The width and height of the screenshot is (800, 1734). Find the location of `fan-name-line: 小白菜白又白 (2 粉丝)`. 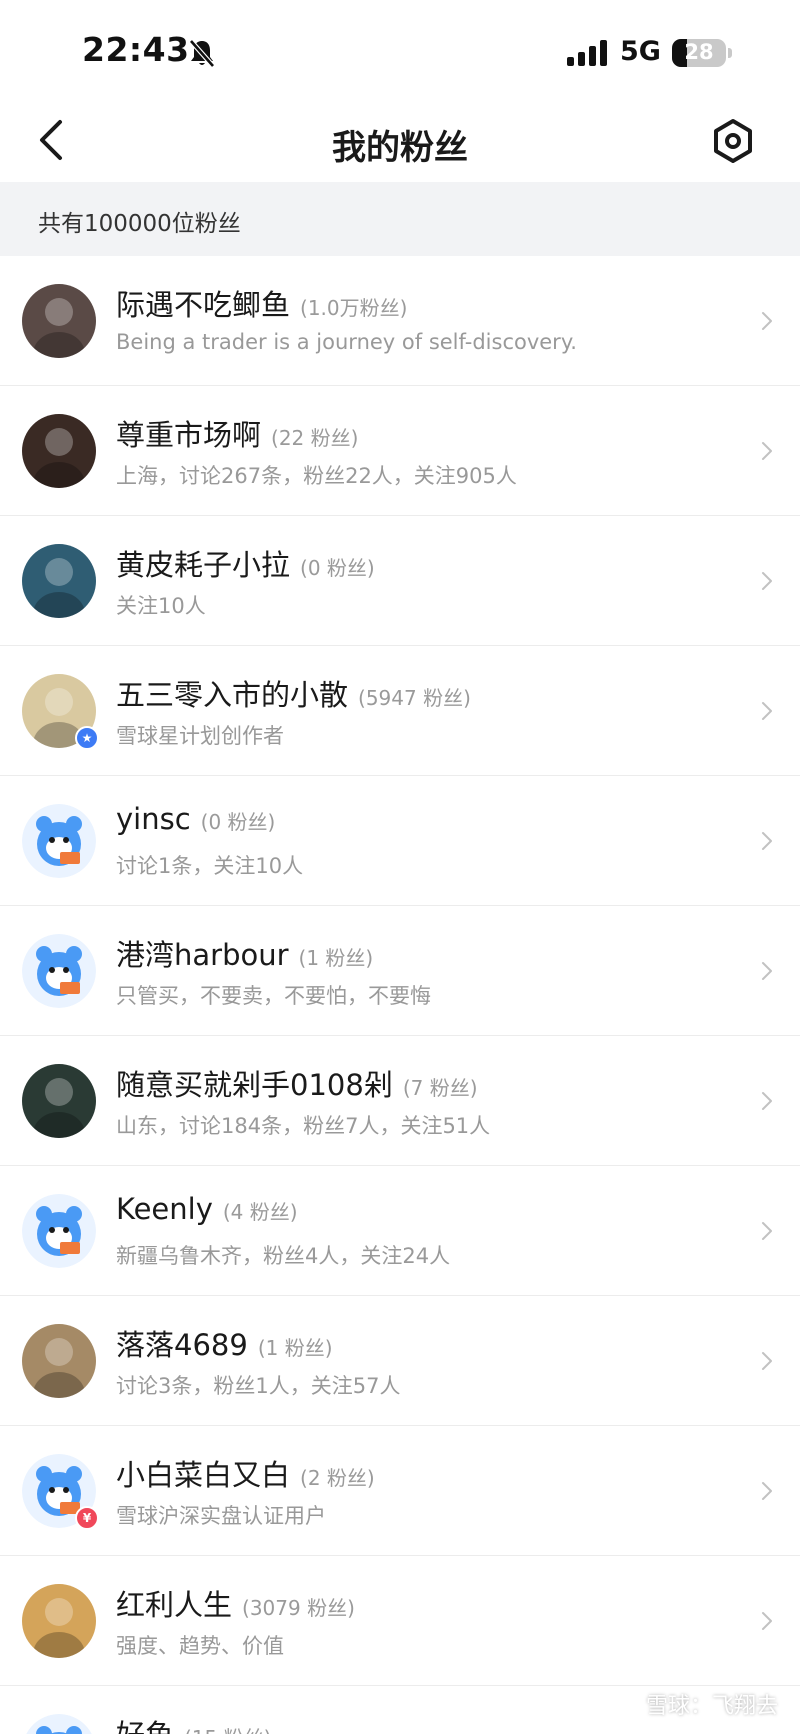

fan-name-line: 小白菜白又白 (2 粉丝) is located at coordinates (245, 1473).